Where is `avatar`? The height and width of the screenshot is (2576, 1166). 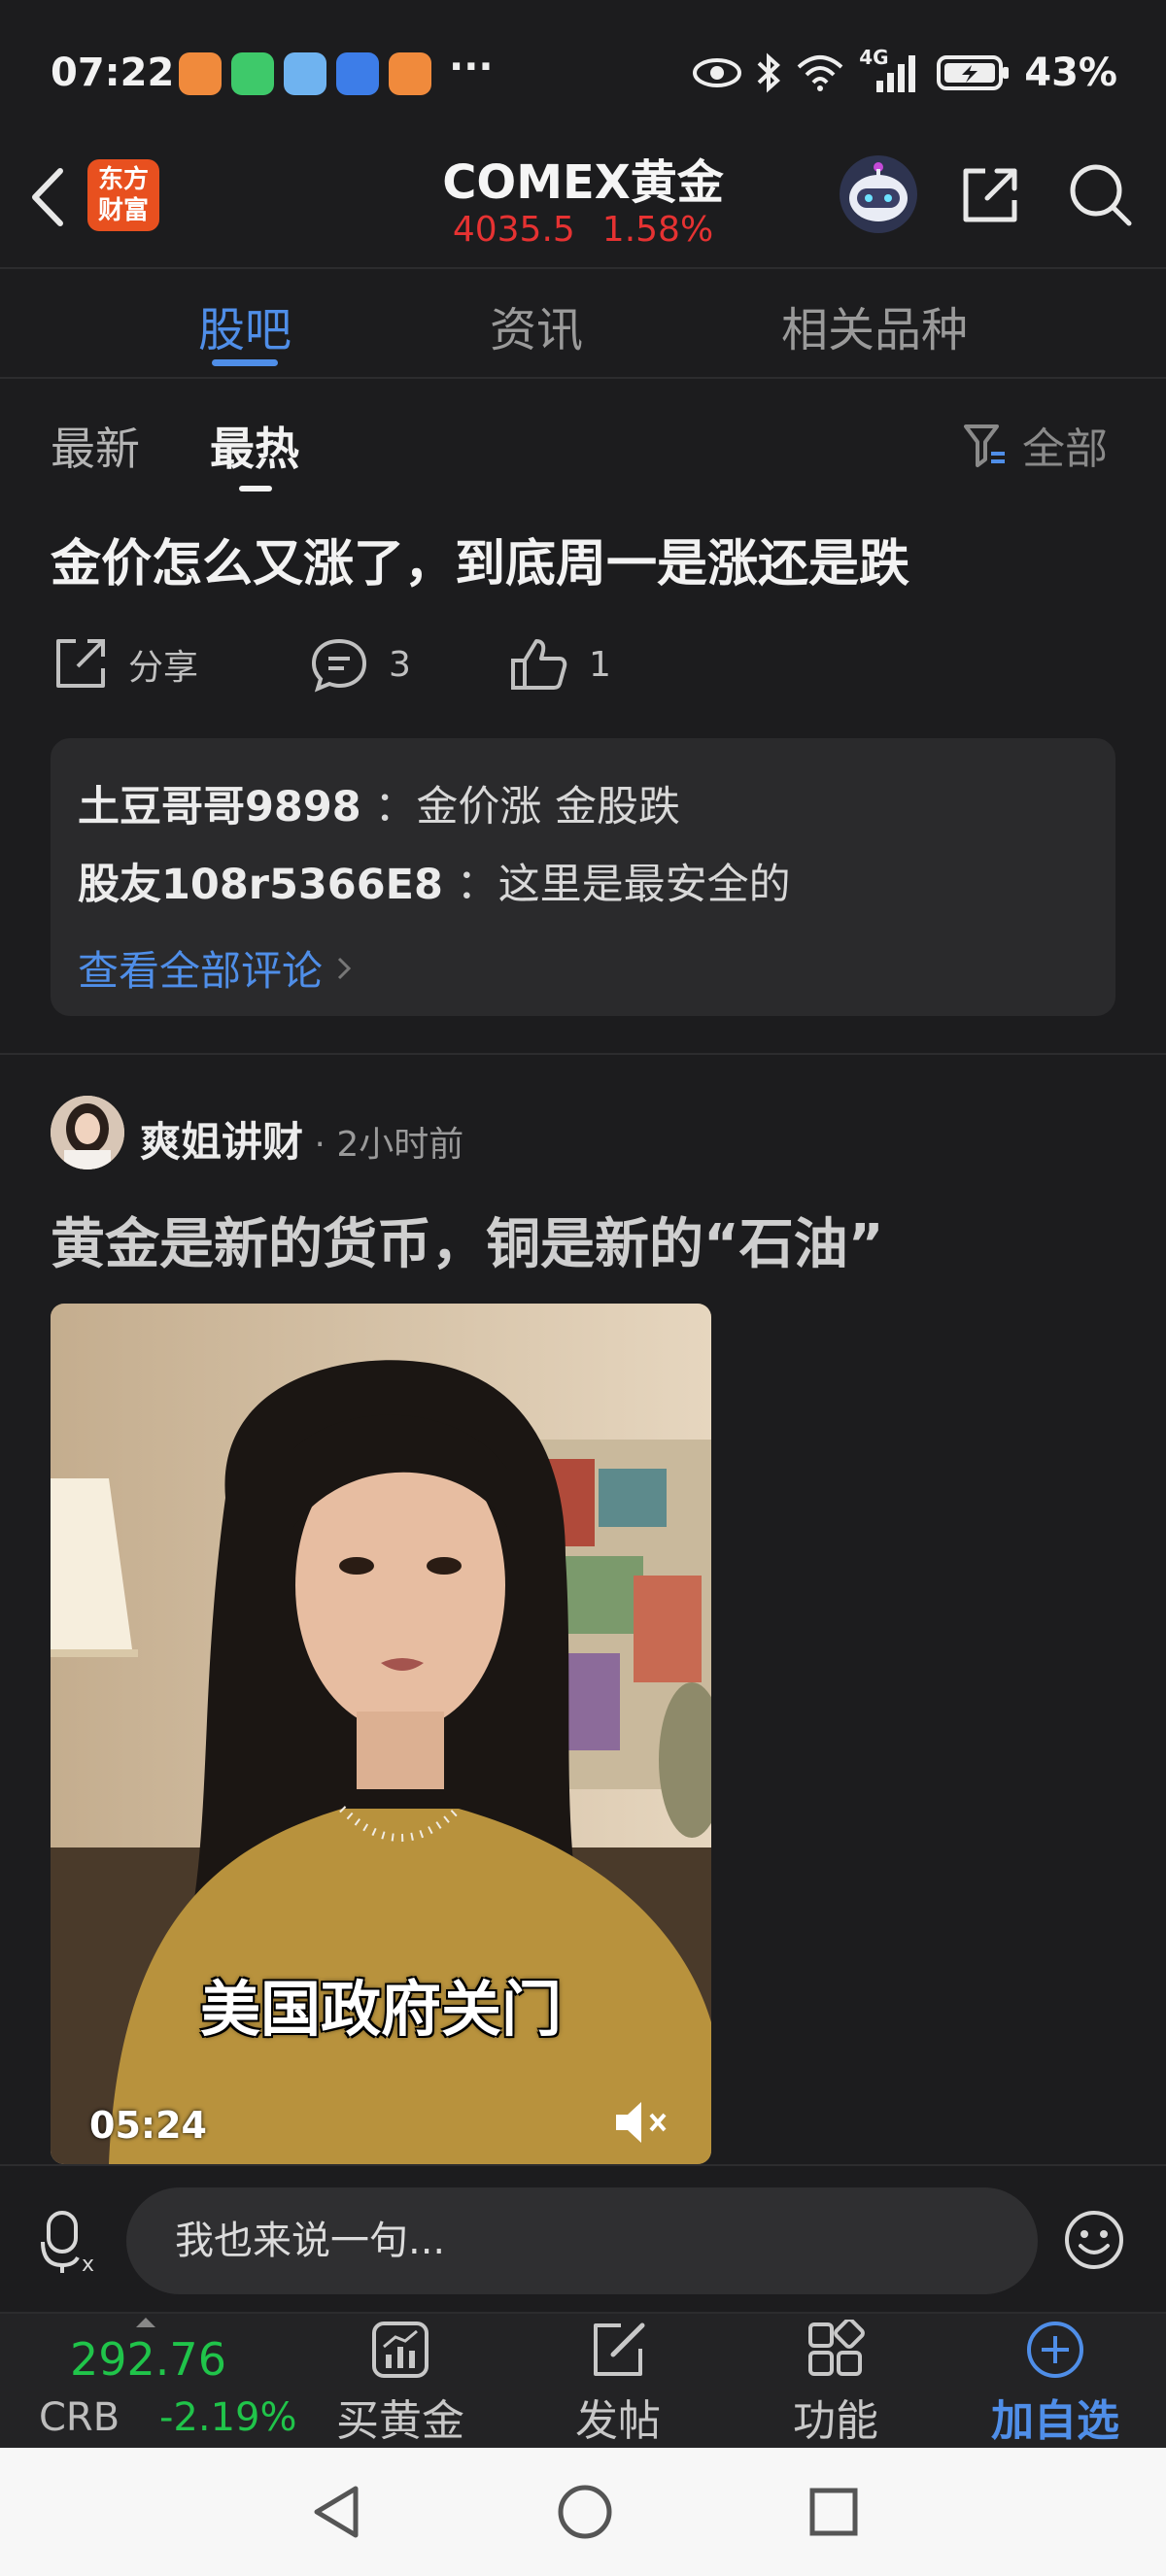
avatar is located at coordinates (87, 1132).